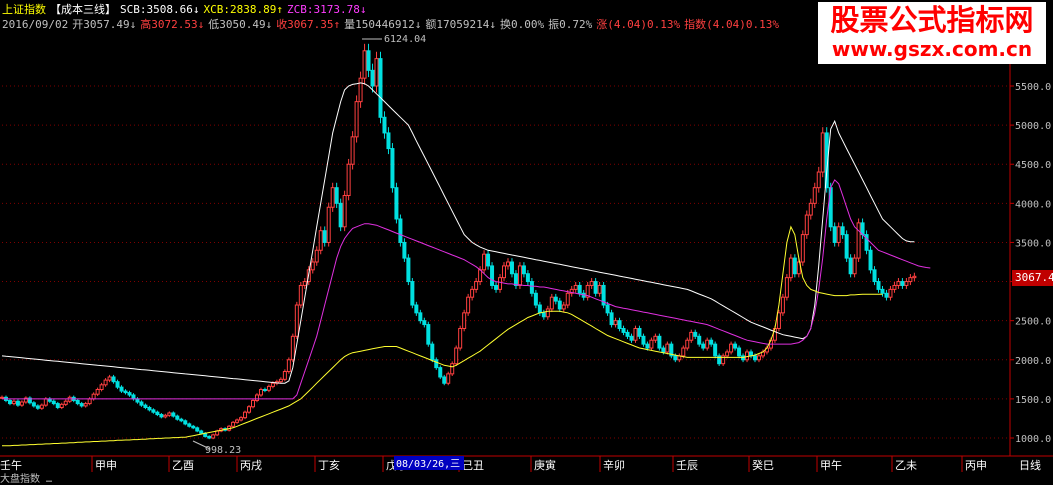  I want to click on high-value: 高3072.53↓, so click(172, 24).